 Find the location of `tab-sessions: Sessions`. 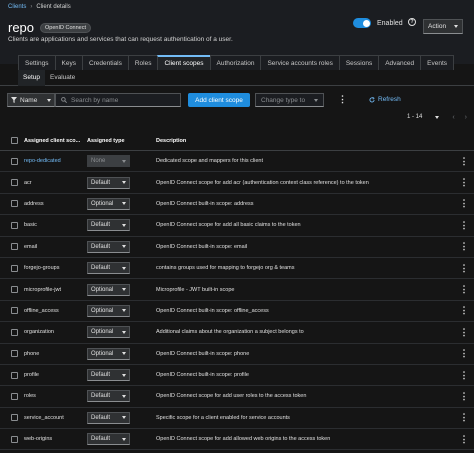

tab-sessions: Sessions is located at coordinates (358, 62).